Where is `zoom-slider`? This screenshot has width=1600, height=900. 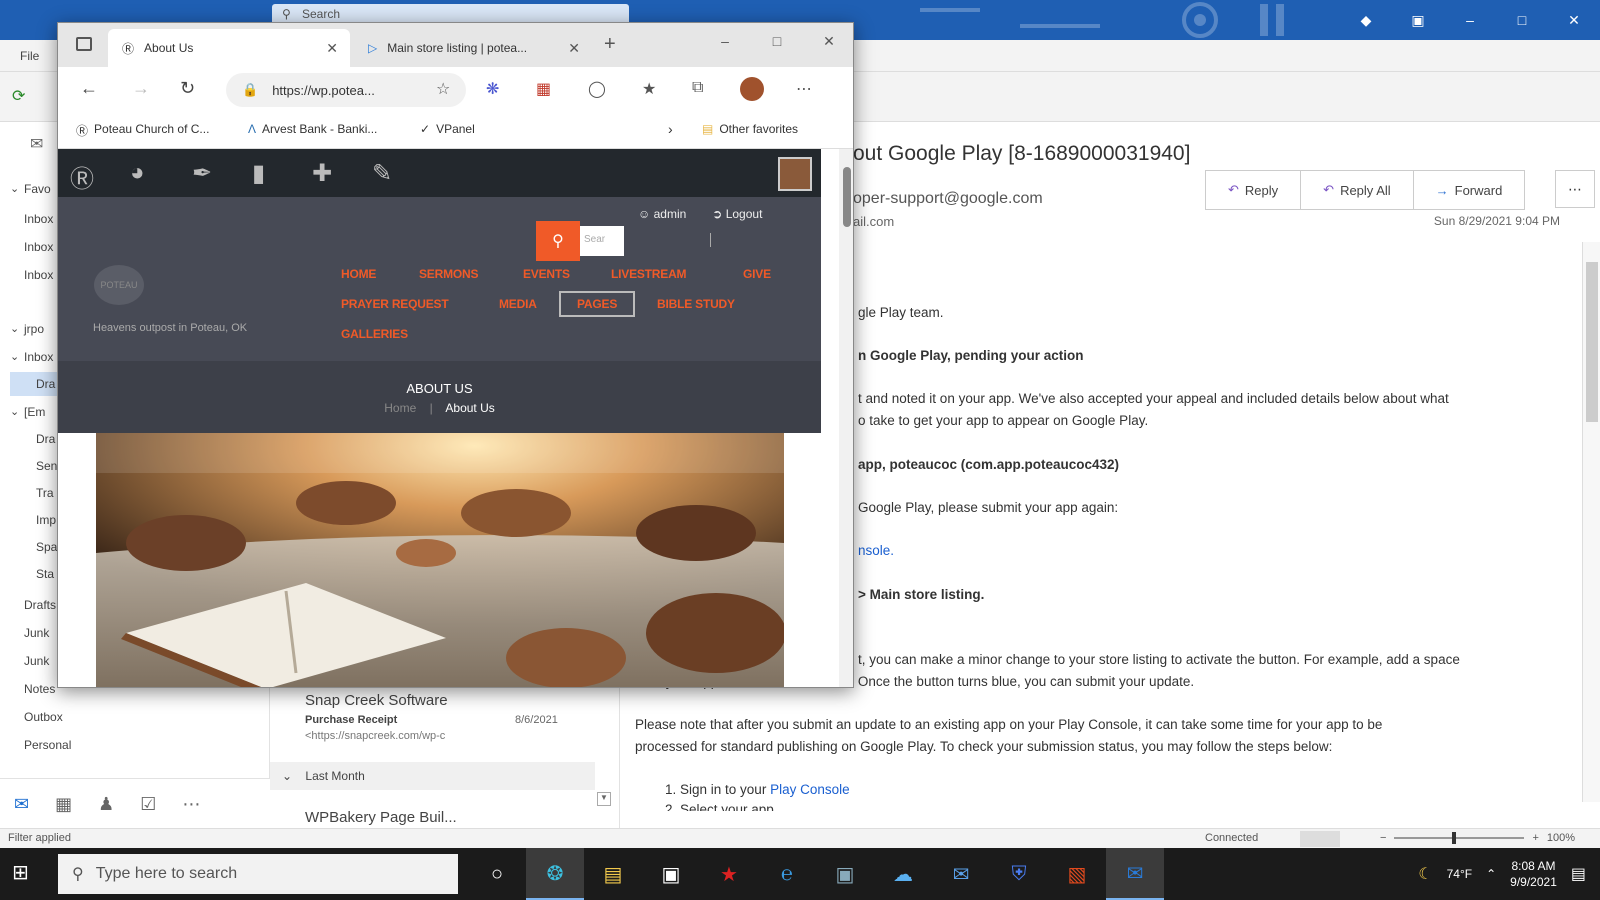
zoom-slider is located at coordinates (1459, 838).